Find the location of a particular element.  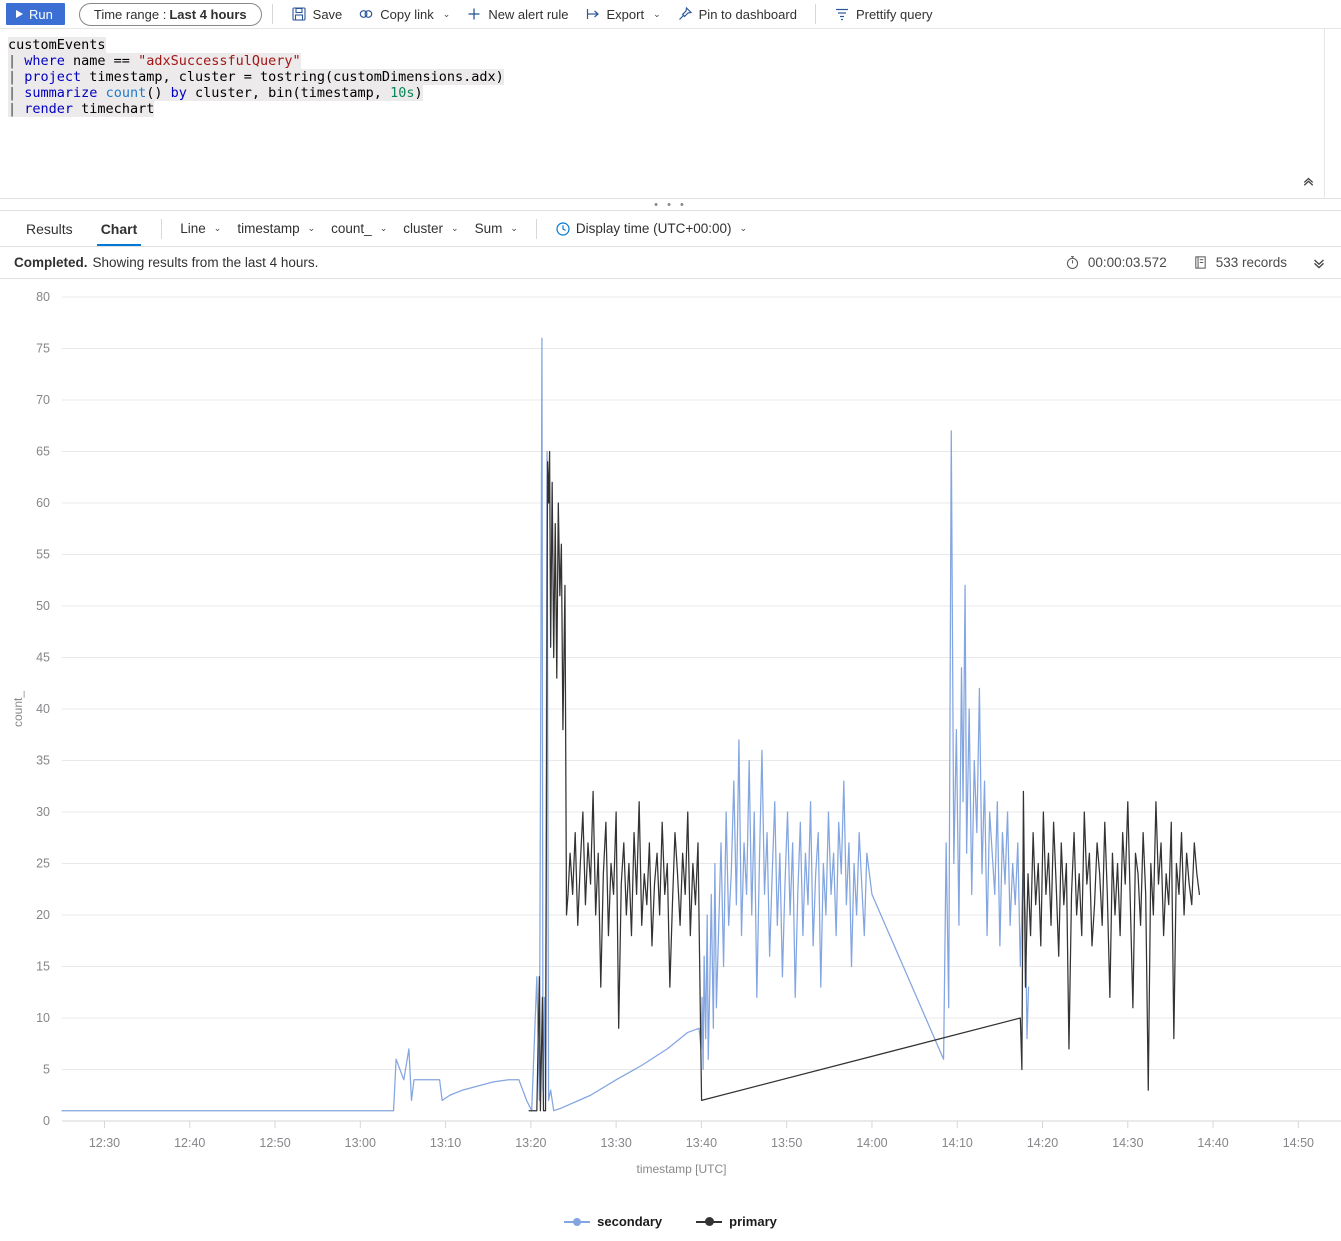

legend-item-primary: primary is located at coordinates (736, 1221).